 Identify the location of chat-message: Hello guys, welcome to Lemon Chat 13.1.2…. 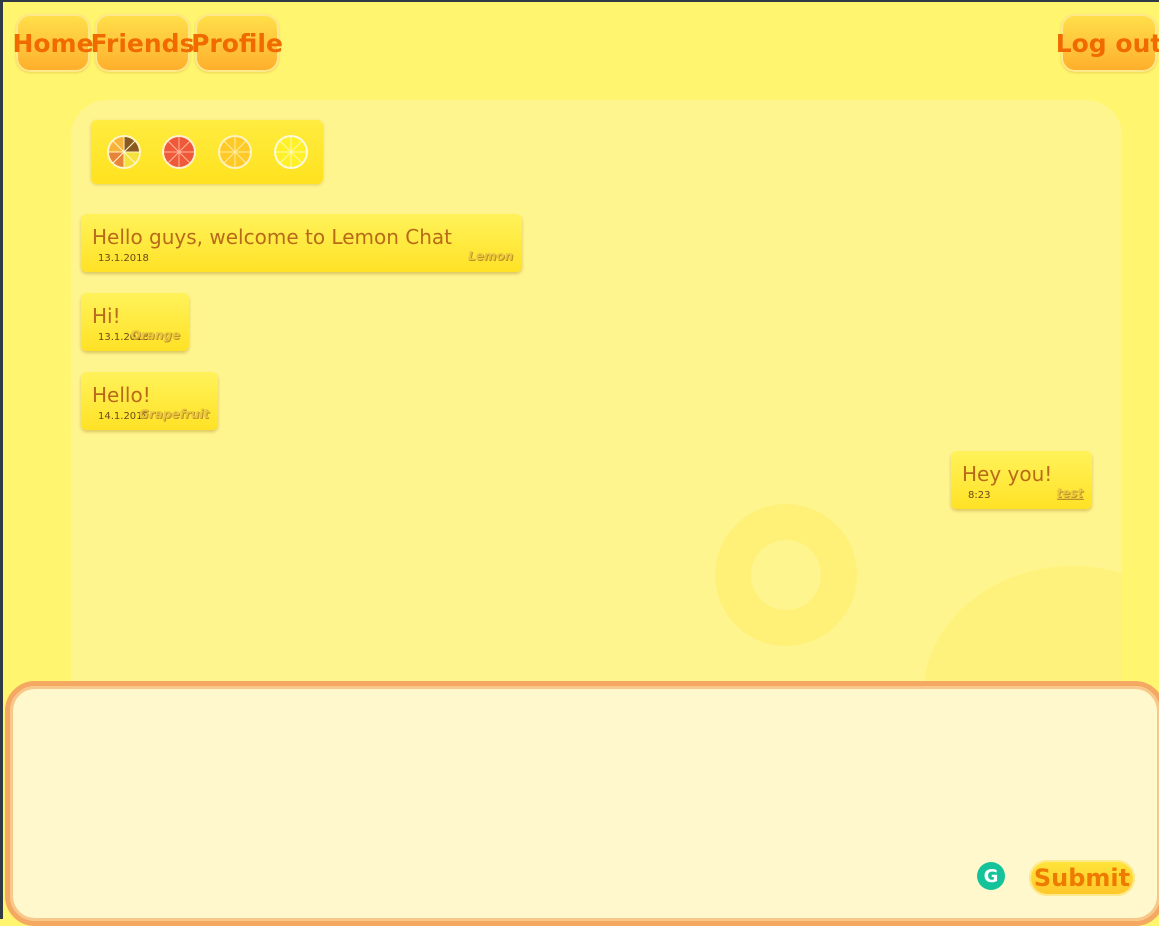
(301, 243).